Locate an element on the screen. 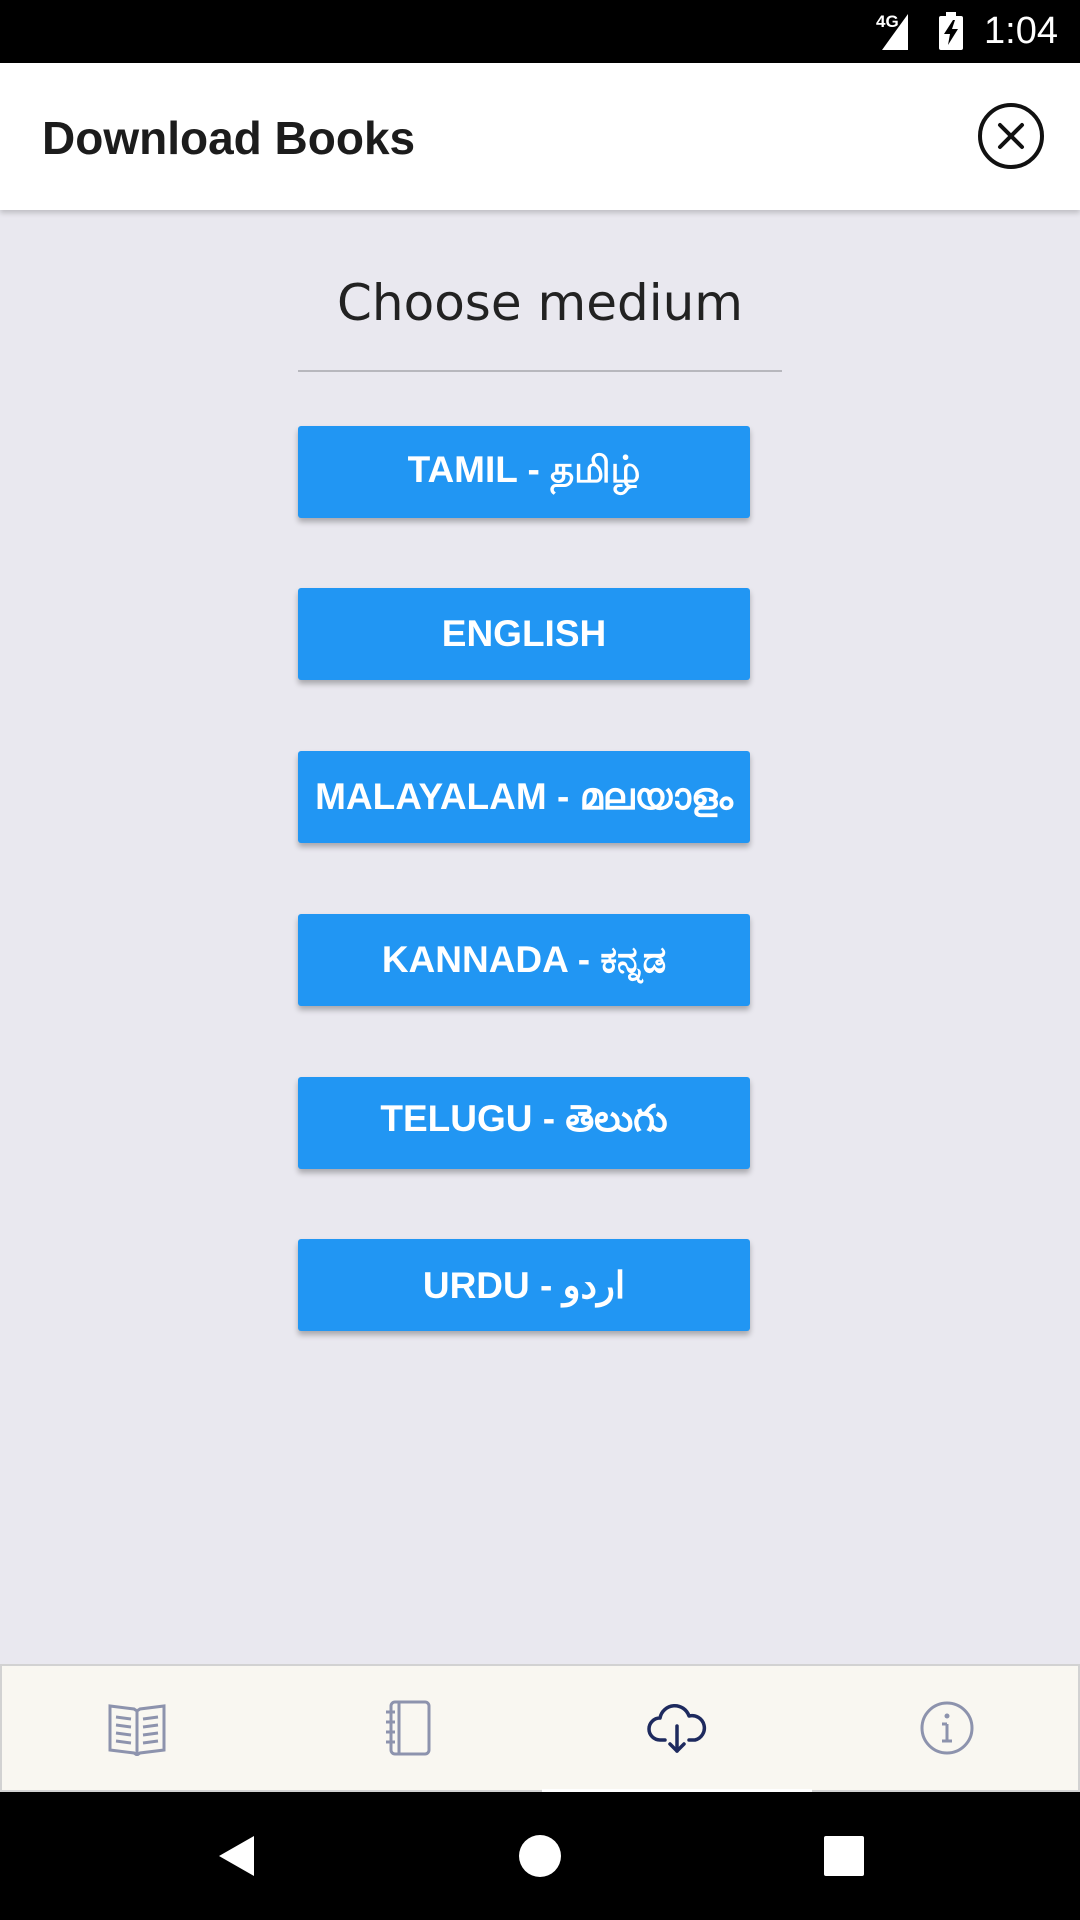  medium-button-urdu: URDU - اردو is located at coordinates (524, 1285).